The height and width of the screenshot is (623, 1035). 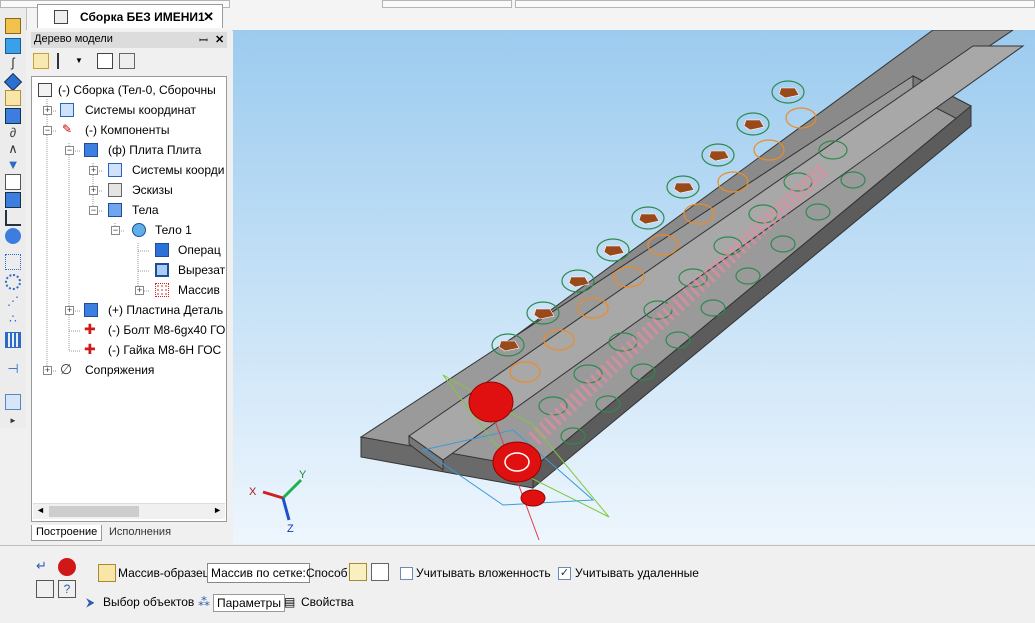 What do you see at coordinates (208, 17) in the screenshot?
I see `close-tab-icon: ✕` at bounding box center [208, 17].